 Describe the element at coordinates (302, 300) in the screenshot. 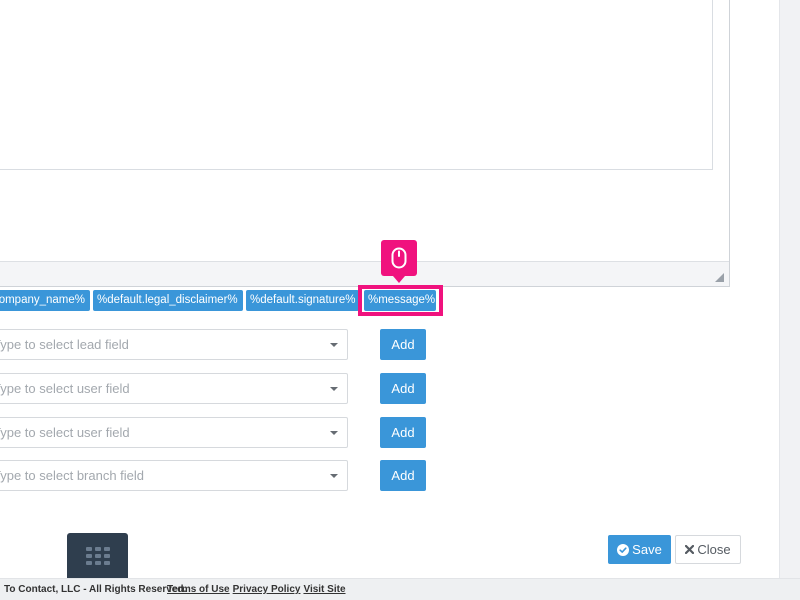

I see `merge-tag-signature: %default.signature%` at that location.